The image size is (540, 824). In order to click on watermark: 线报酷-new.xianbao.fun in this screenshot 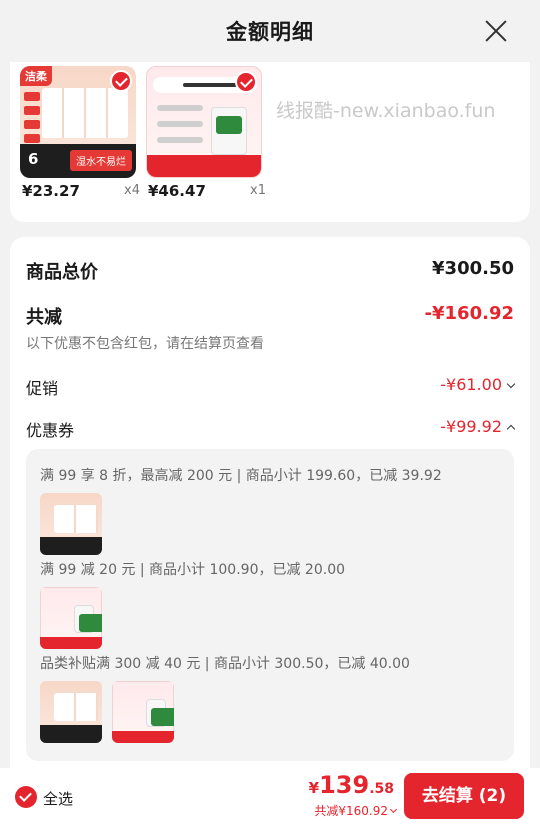, I will do `click(386, 111)`.